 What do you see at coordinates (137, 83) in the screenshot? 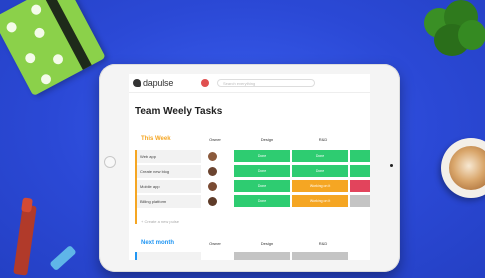
I see `logo-icon` at bounding box center [137, 83].